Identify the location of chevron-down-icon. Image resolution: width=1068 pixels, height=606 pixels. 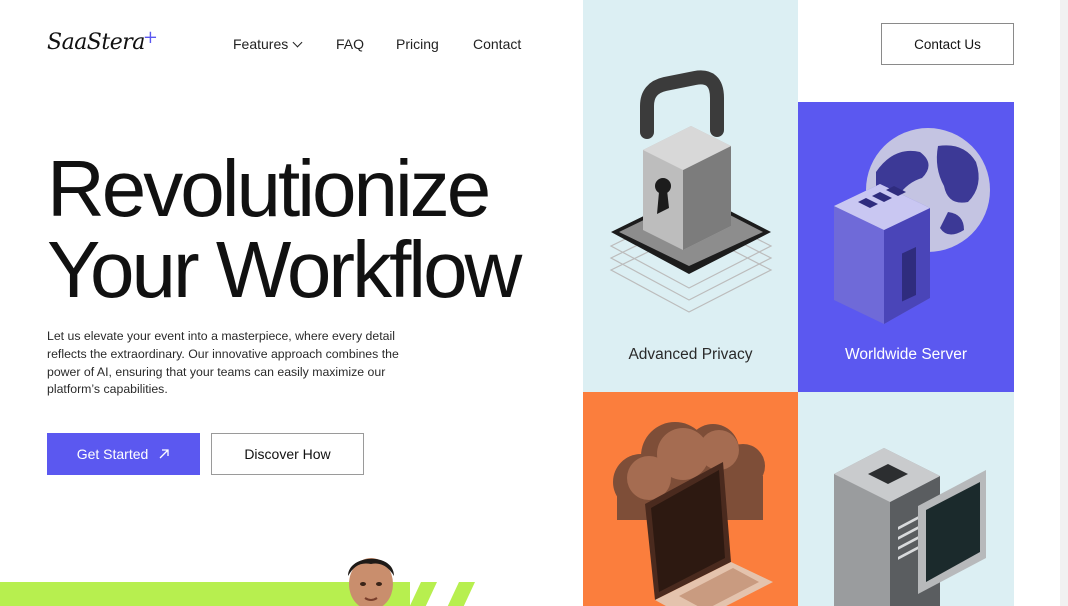
(297, 42).